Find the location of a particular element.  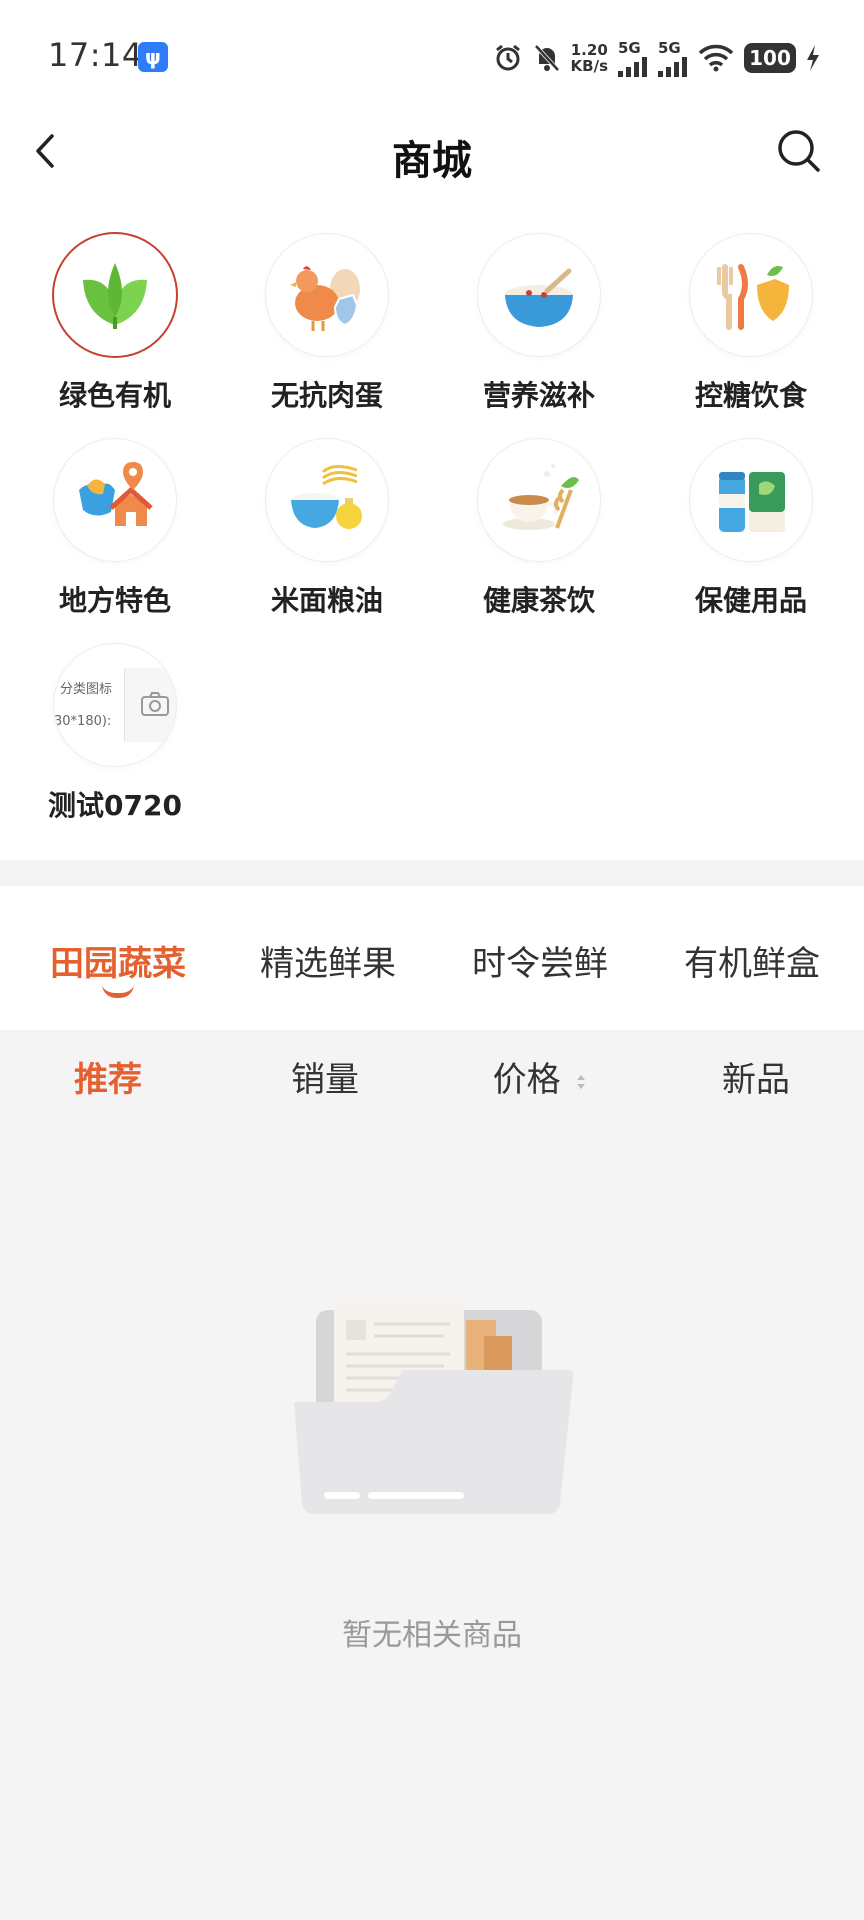

tab-label: 精选鲜果 is located at coordinates (328, 964).